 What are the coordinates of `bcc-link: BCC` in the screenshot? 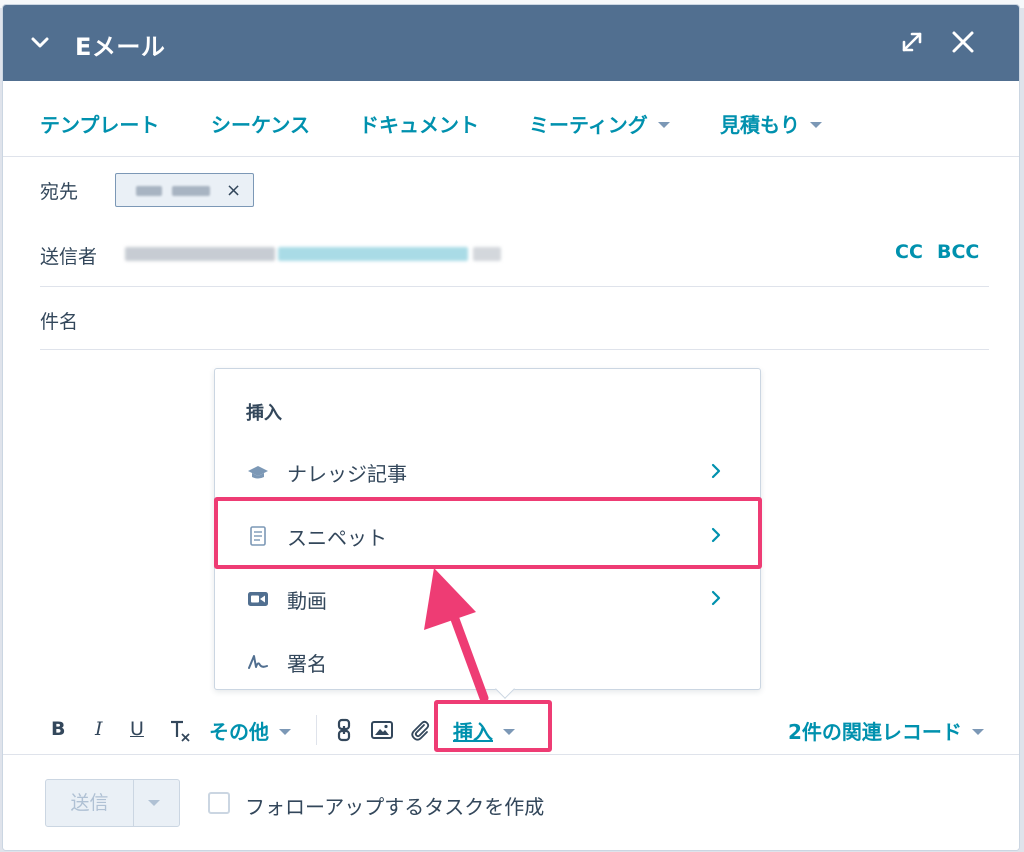 It's located at (958, 252).